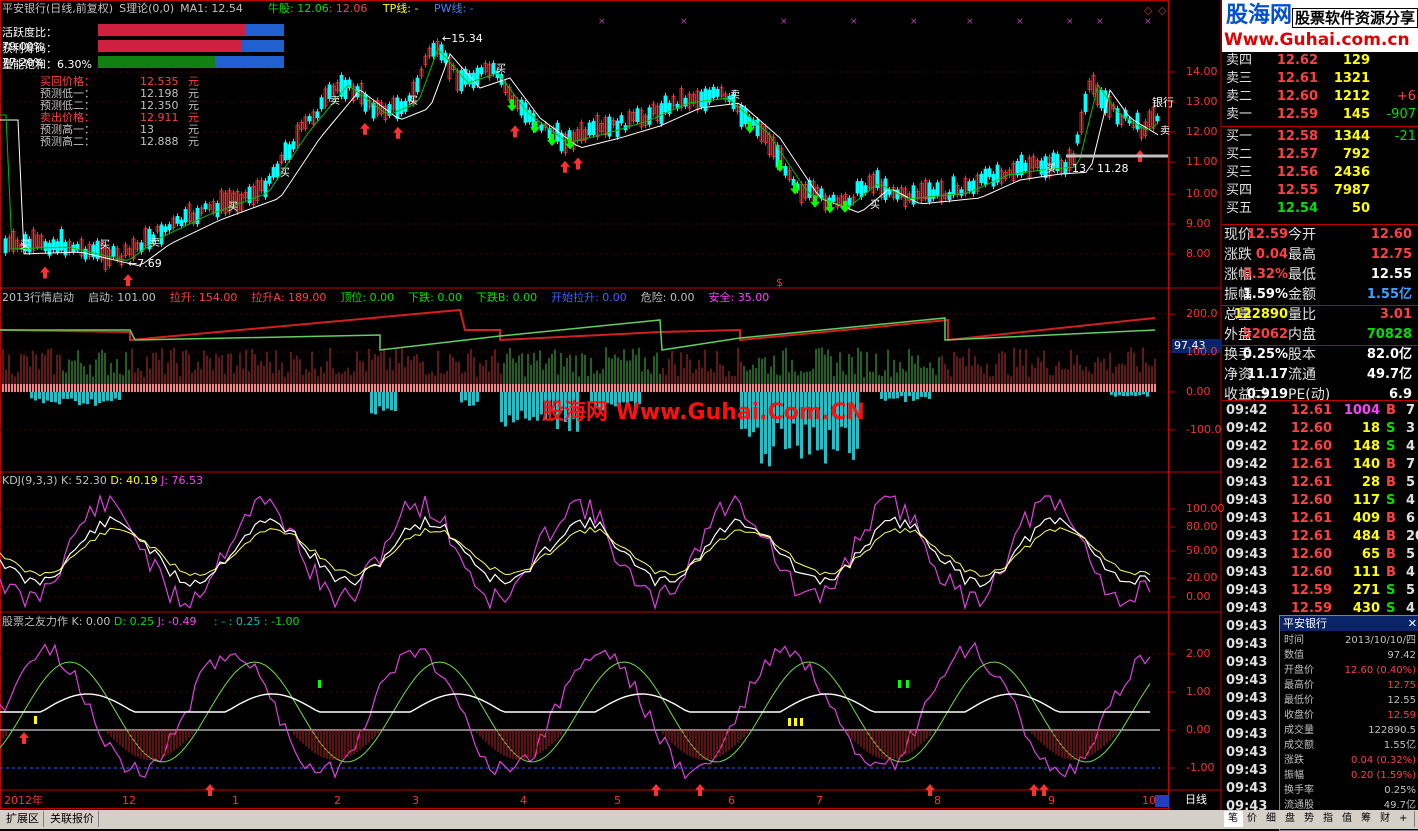 This screenshot has width=1418, height=831. I want to click on tick-row: 09:43 12.60 65 B 5, so click(1320, 555).